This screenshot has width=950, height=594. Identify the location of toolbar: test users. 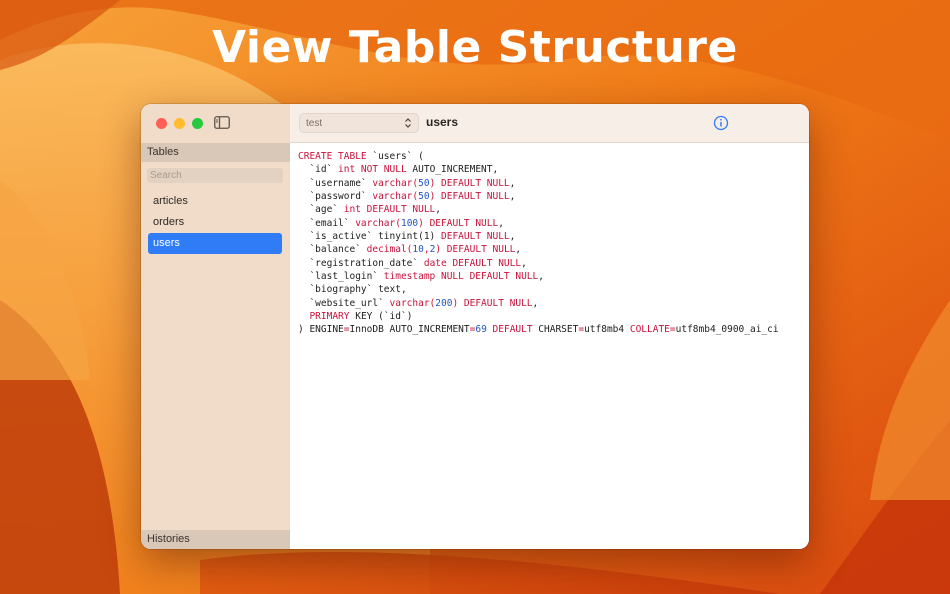
(549, 123).